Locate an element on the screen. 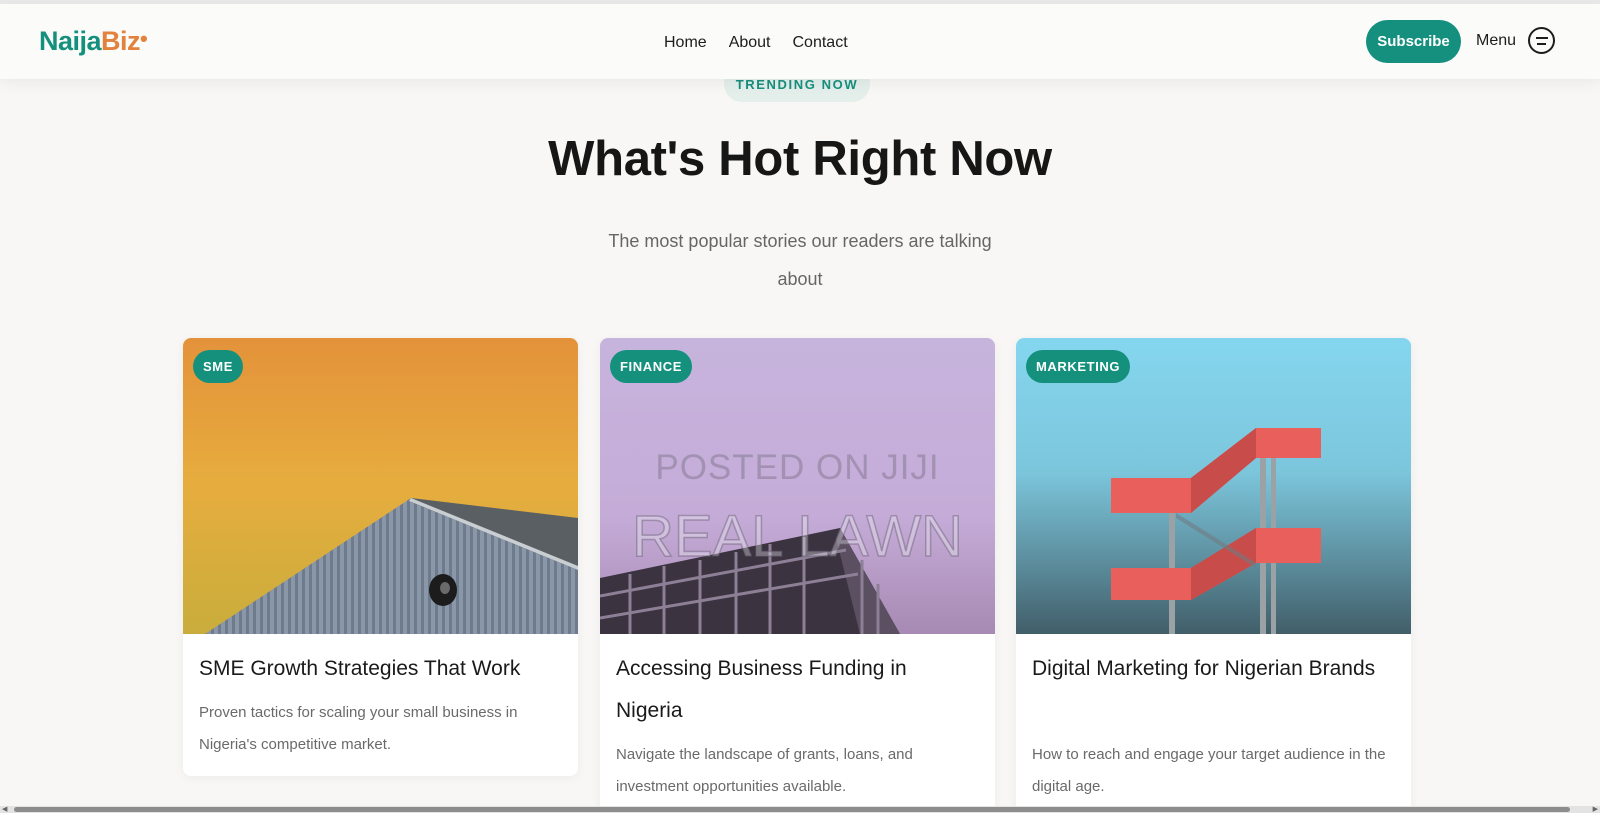  scrollbar-thumb is located at coordinates (792, 809).